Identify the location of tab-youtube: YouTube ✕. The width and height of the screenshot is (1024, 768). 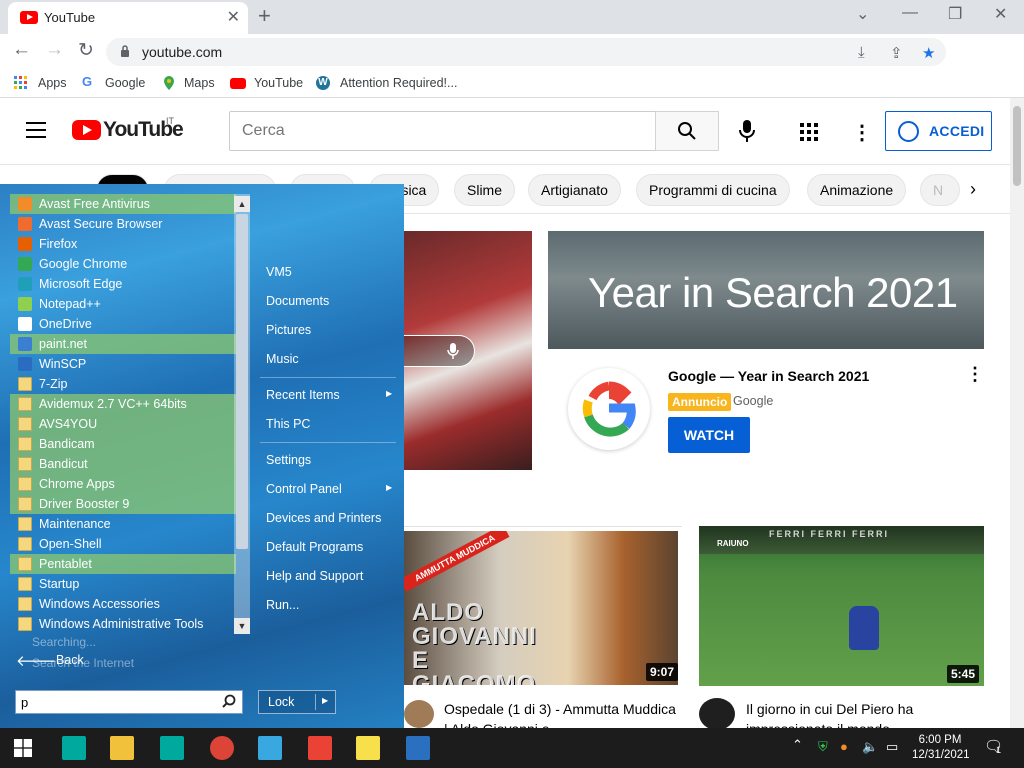
(128, 18).